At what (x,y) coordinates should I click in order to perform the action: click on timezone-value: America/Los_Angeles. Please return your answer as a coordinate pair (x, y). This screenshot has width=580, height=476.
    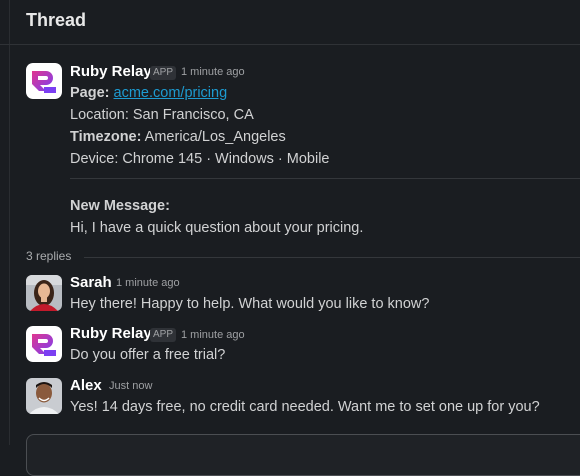
    Looking at the image, I should click on (213, 137).